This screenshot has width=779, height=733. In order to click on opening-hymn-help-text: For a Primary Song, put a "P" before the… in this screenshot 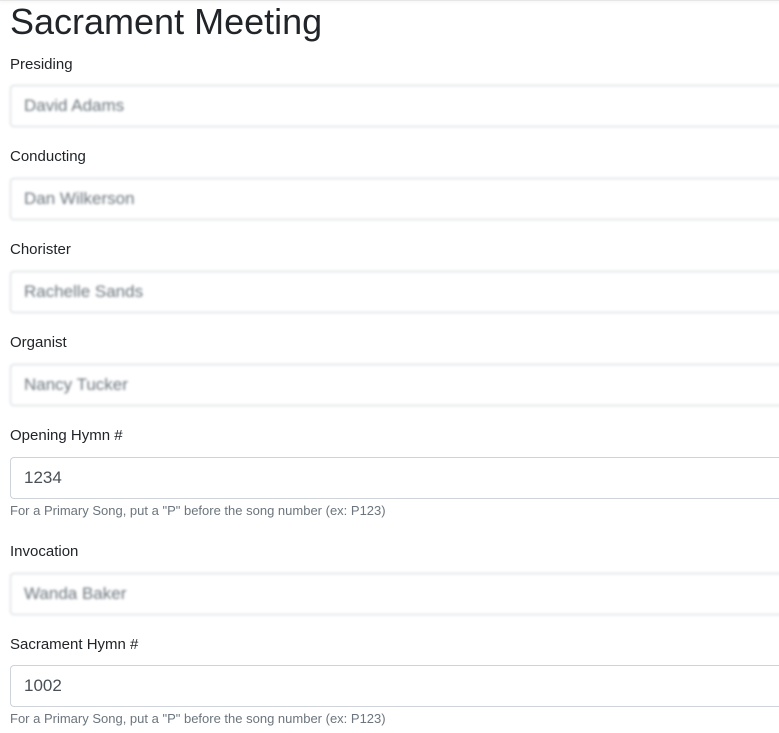, I will do `click(198, 510)`.